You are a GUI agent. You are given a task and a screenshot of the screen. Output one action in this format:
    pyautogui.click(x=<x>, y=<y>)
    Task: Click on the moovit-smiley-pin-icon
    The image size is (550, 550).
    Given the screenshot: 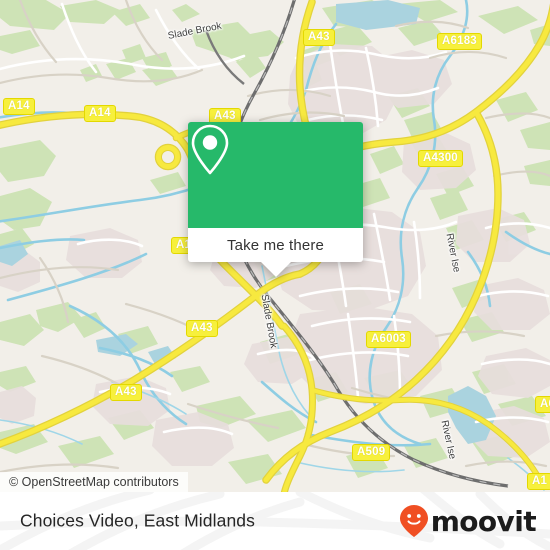 What is the action you would take?
    pyautogui.click(x=413, y=521)
    